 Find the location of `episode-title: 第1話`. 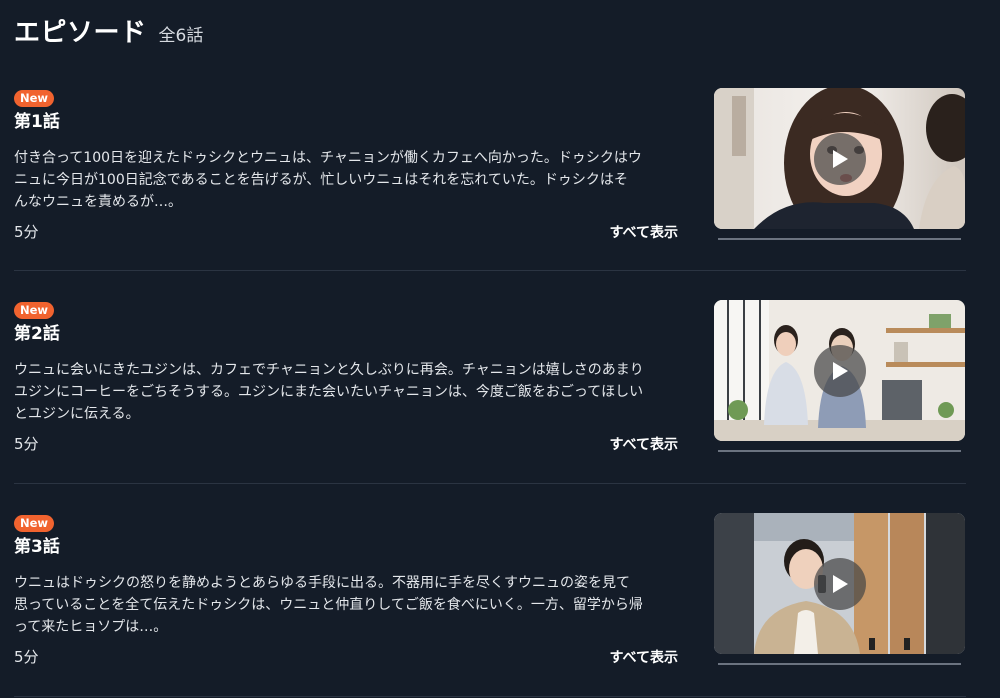

episode-title: 第1話 is located at coordinates (346, 122).